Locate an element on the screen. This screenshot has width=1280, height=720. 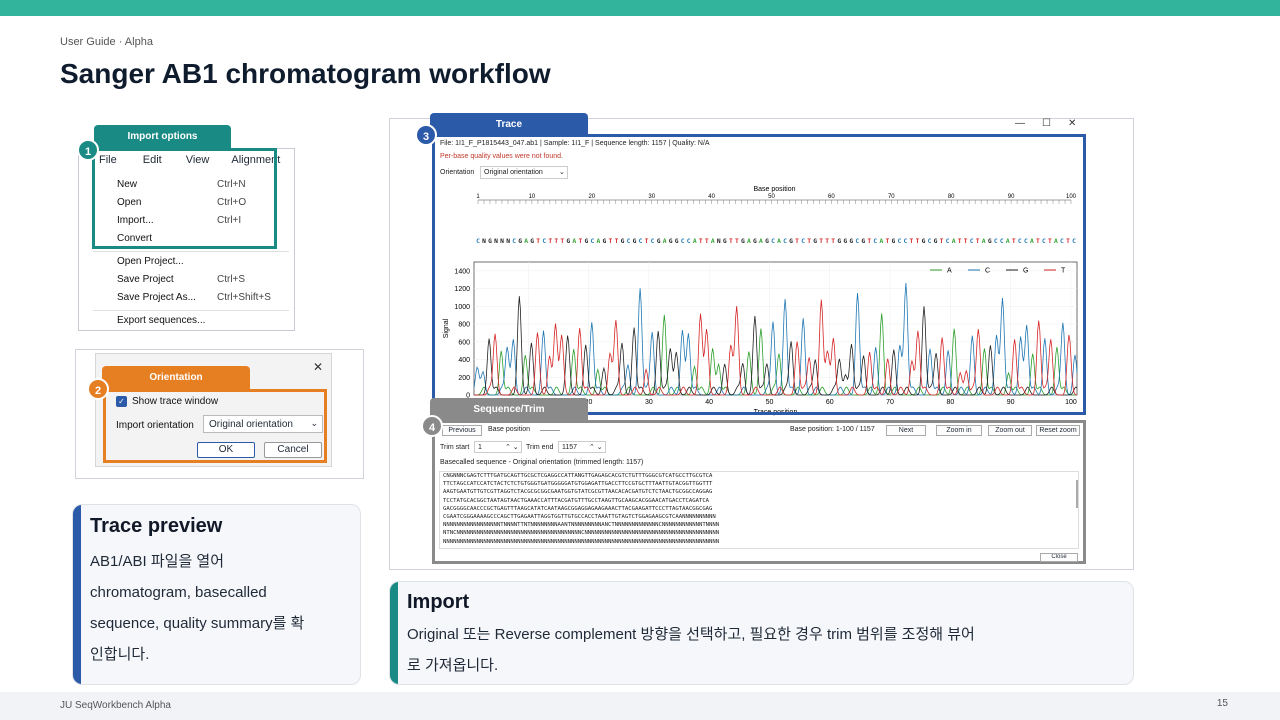
zoom-in-button: Zoom in is located at coordinates (959, 430).